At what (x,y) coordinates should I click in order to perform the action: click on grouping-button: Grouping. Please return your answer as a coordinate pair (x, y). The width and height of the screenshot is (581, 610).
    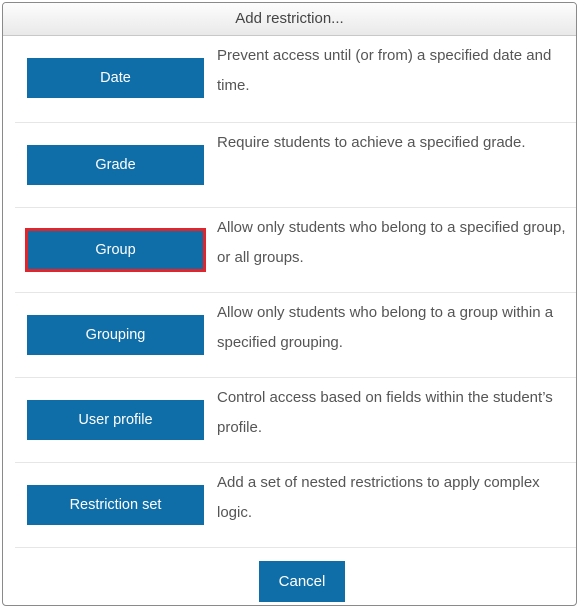
    Looking at the image, I should click on (115, 335).